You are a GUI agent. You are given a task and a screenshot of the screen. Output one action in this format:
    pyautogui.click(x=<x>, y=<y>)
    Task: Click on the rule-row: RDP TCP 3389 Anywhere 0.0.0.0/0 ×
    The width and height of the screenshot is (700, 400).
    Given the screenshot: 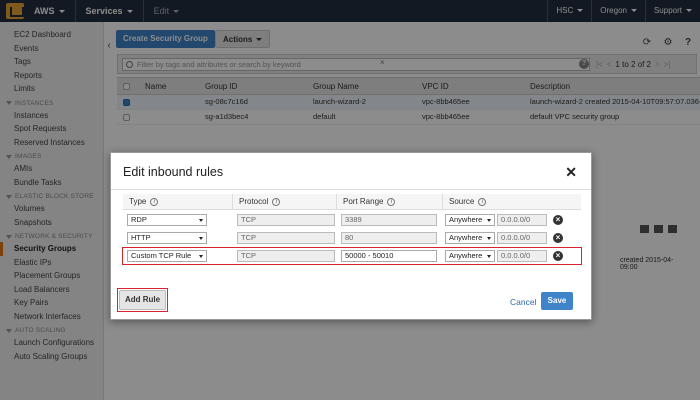 What is the action you would take?
    pyautogui.click(x=352, y=220)
    